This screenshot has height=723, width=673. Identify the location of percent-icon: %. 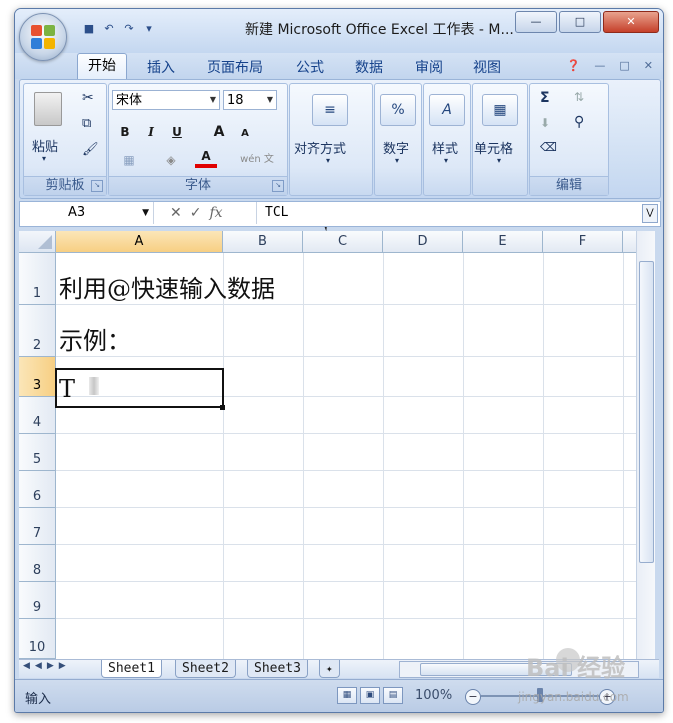
(398, 110).